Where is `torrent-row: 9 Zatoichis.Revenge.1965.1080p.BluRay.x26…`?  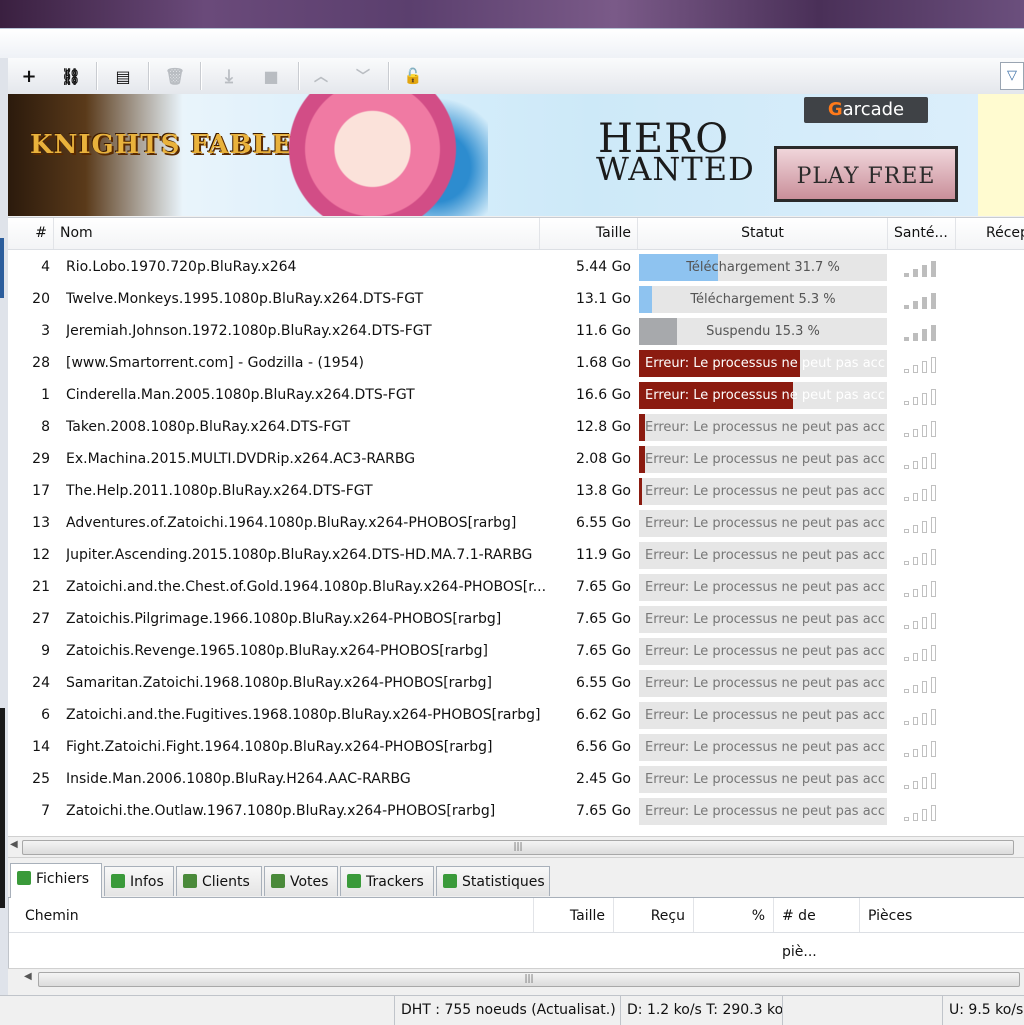 torrent-row: 9 Zatoichis.Revenge.1965.1080p.BluRay.x26… is located at coordinates (516, 651).